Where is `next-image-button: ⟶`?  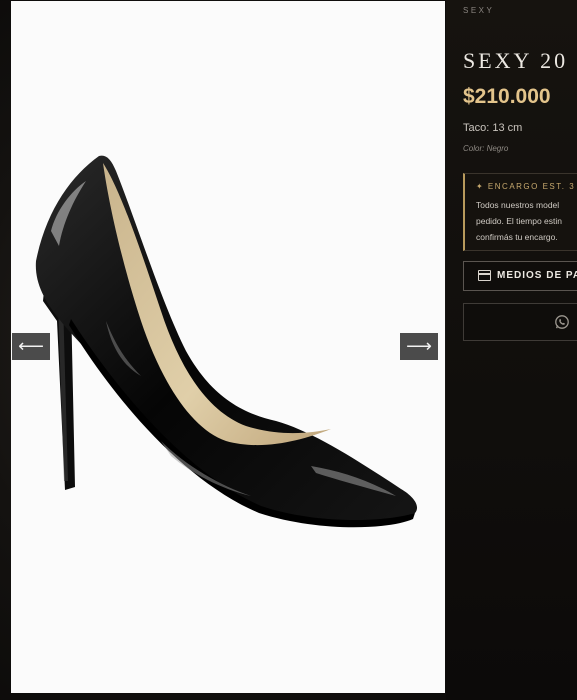 next-image-button: ⟶ is located at coordinates (419, 346).